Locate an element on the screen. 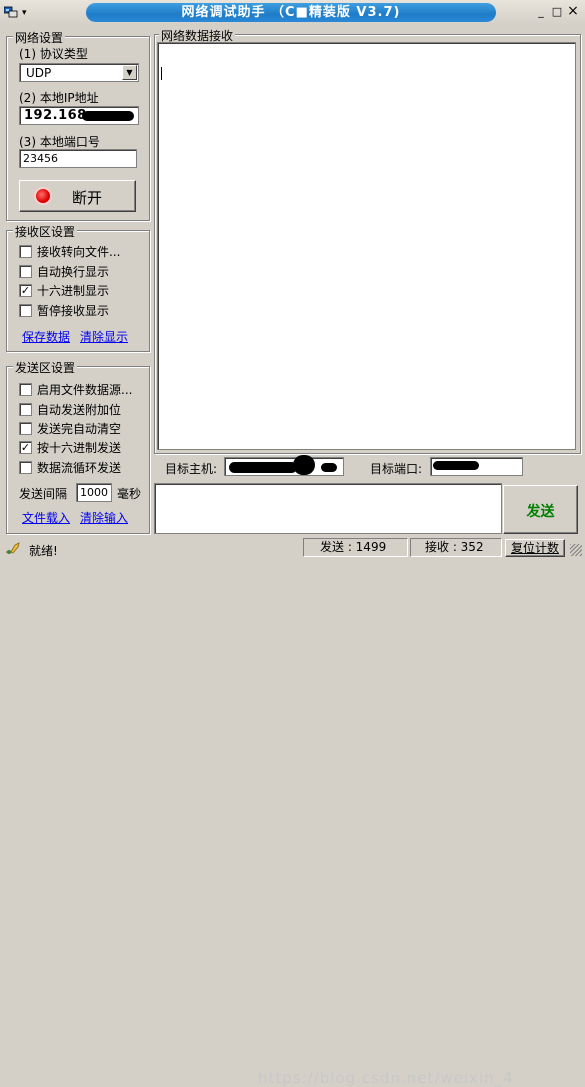 The image size is (585, 1087). append-bit-option: 自动发送附加位 is located at coordinates (70, 409).